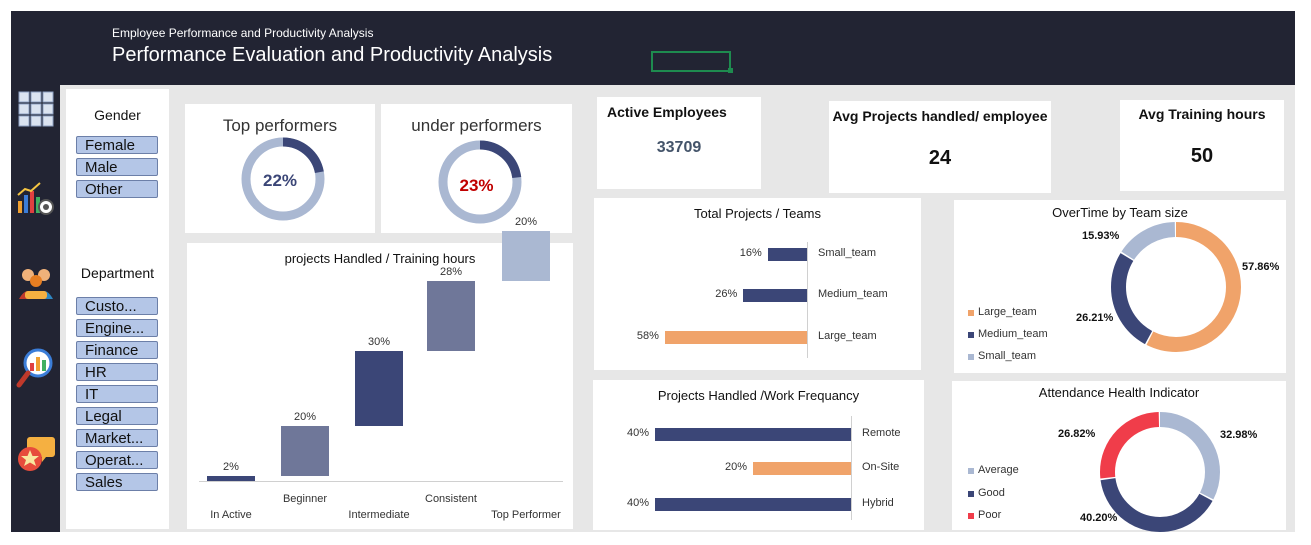  I want to click on x-tick-label: Consistent, so click(451, 499).